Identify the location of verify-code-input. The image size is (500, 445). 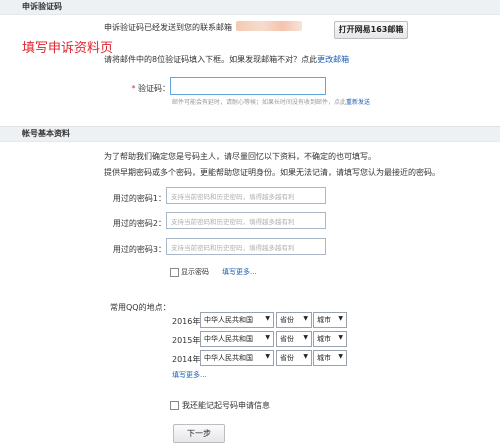
(248, 86).